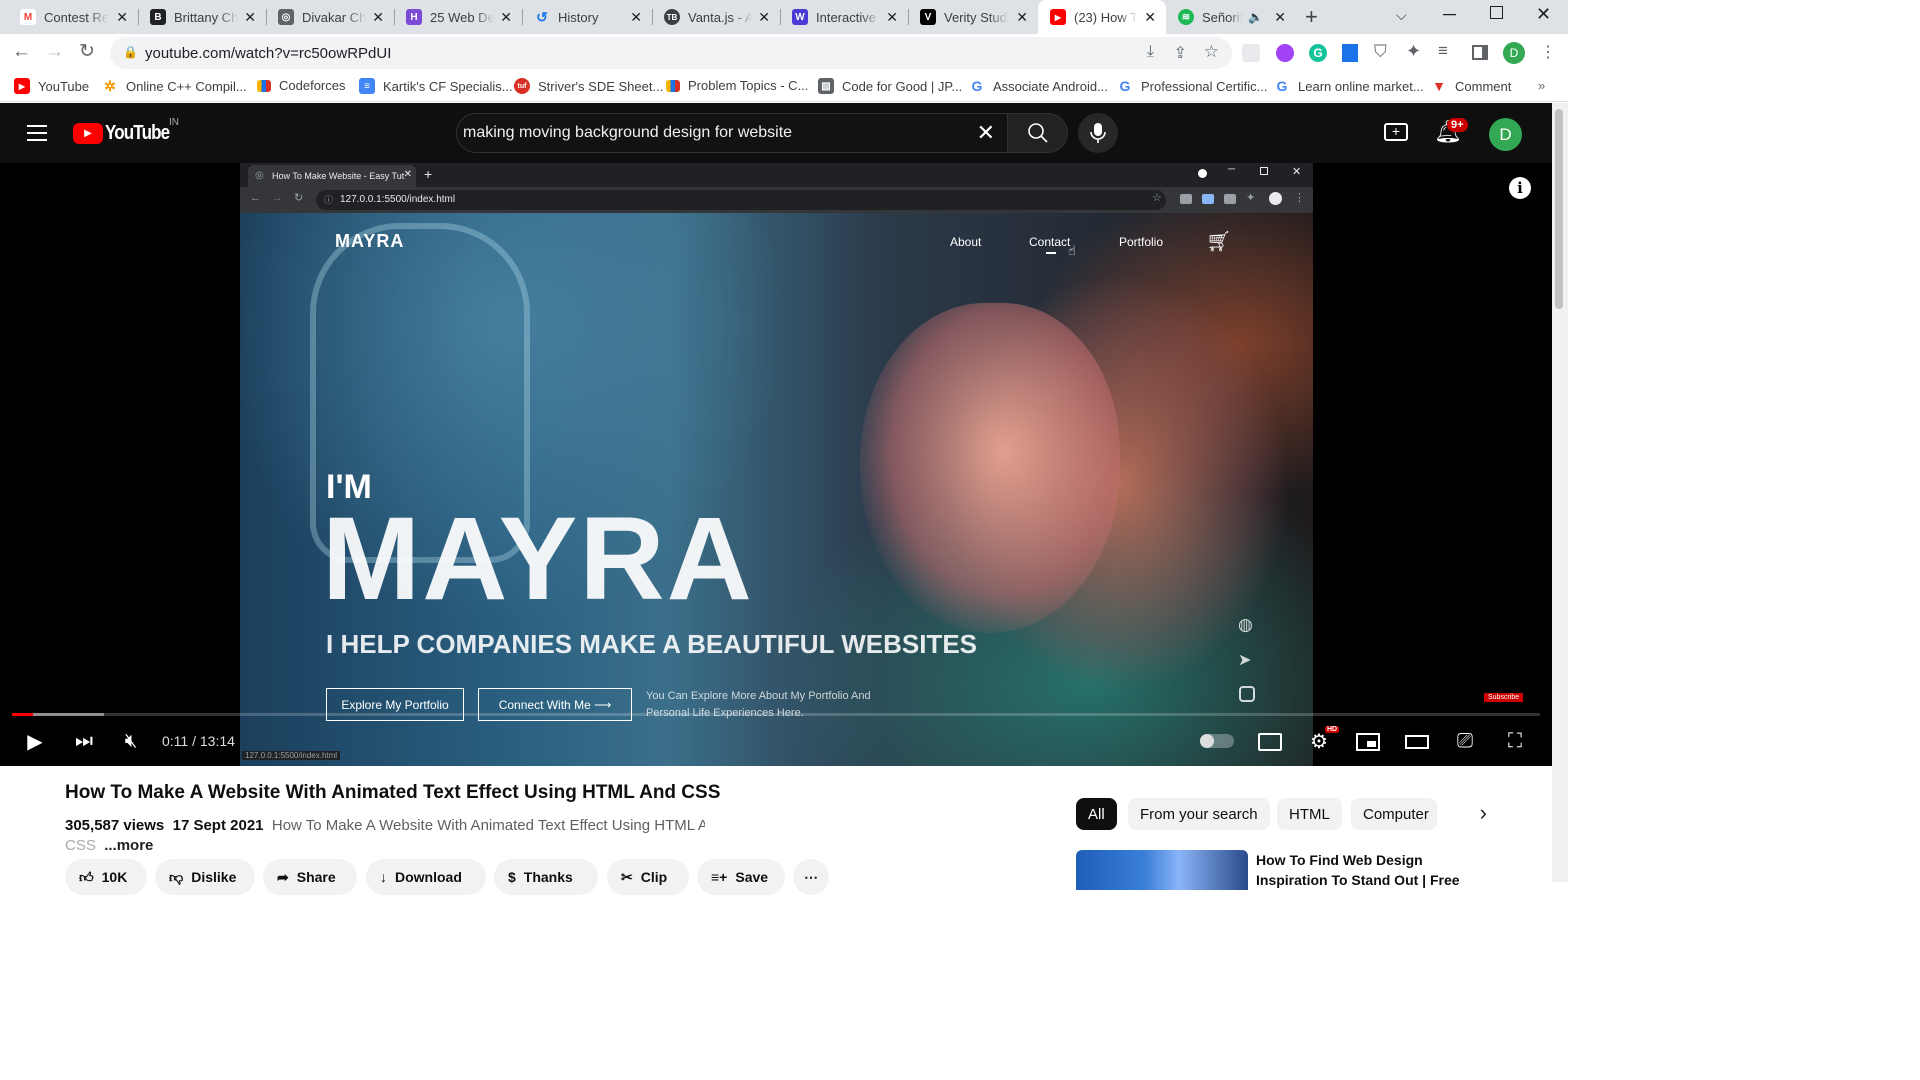  Describe the element at coordinates (1199, 814) in the screenshot. I see `chip-from-your-search: From your search` at that location.